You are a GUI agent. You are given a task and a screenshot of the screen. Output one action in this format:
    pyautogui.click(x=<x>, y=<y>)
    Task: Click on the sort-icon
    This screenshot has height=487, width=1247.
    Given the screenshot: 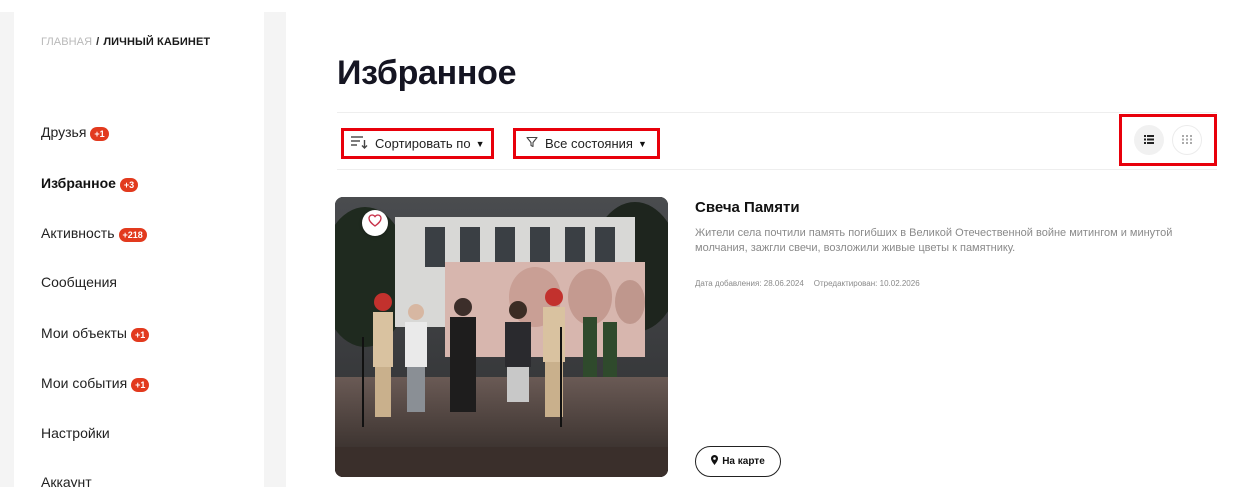 What is the action you would take?
    pyautogui.click(x=362, y=143)
    